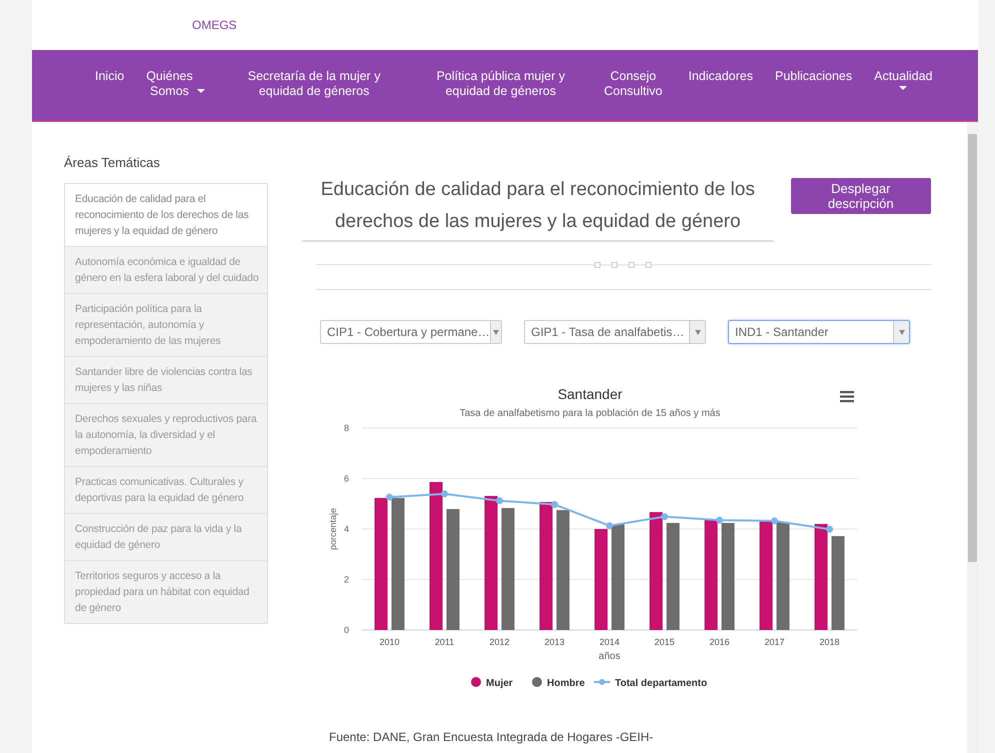 The height and width of the screenshot is (753, 995). Describe the element at coordinates (829, 642) in the screenshot. I see `x-tick-label: 2018` at that location.